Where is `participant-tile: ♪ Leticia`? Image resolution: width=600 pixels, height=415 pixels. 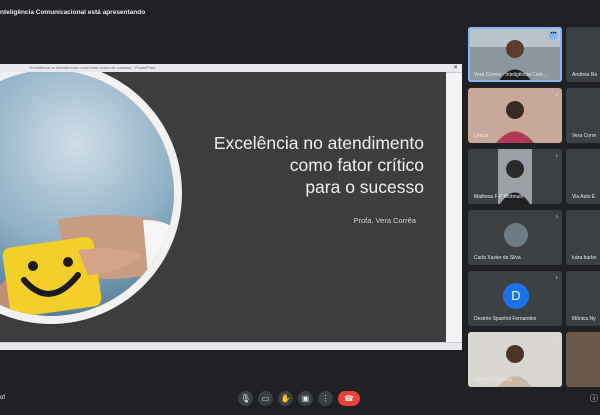
participant-tile: ♪ Leticia is located at coordinates (515, 115).